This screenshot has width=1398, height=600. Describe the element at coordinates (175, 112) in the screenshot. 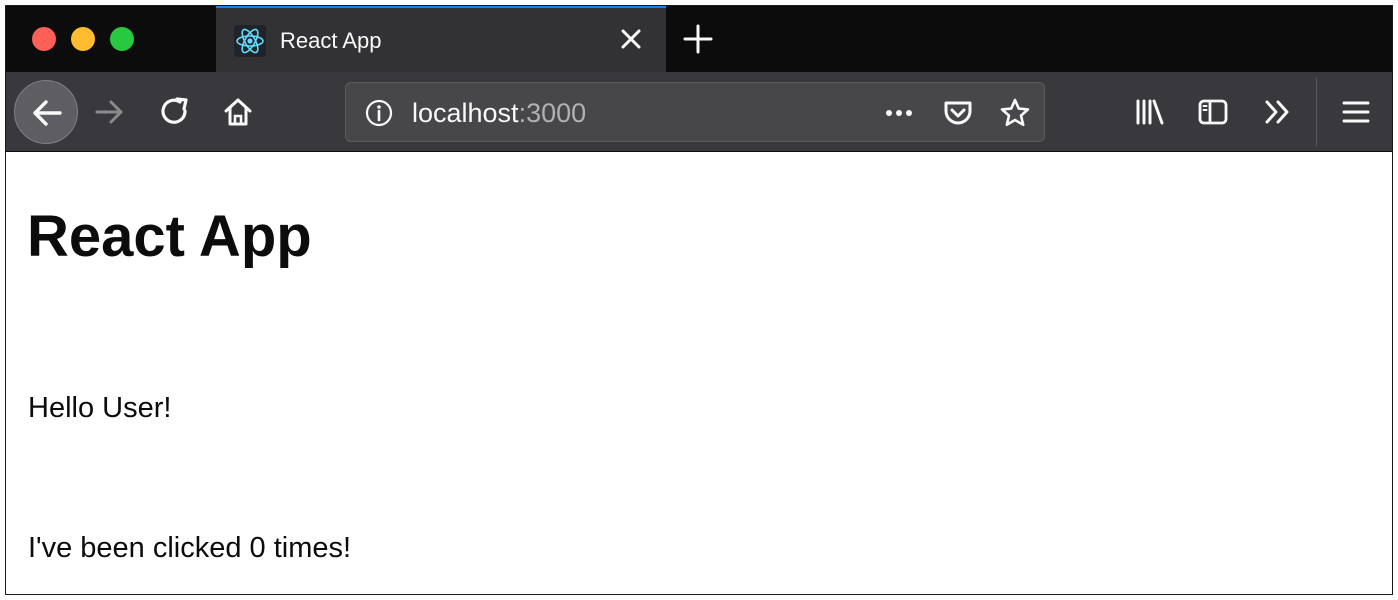

I see `reload-icon` at that location.